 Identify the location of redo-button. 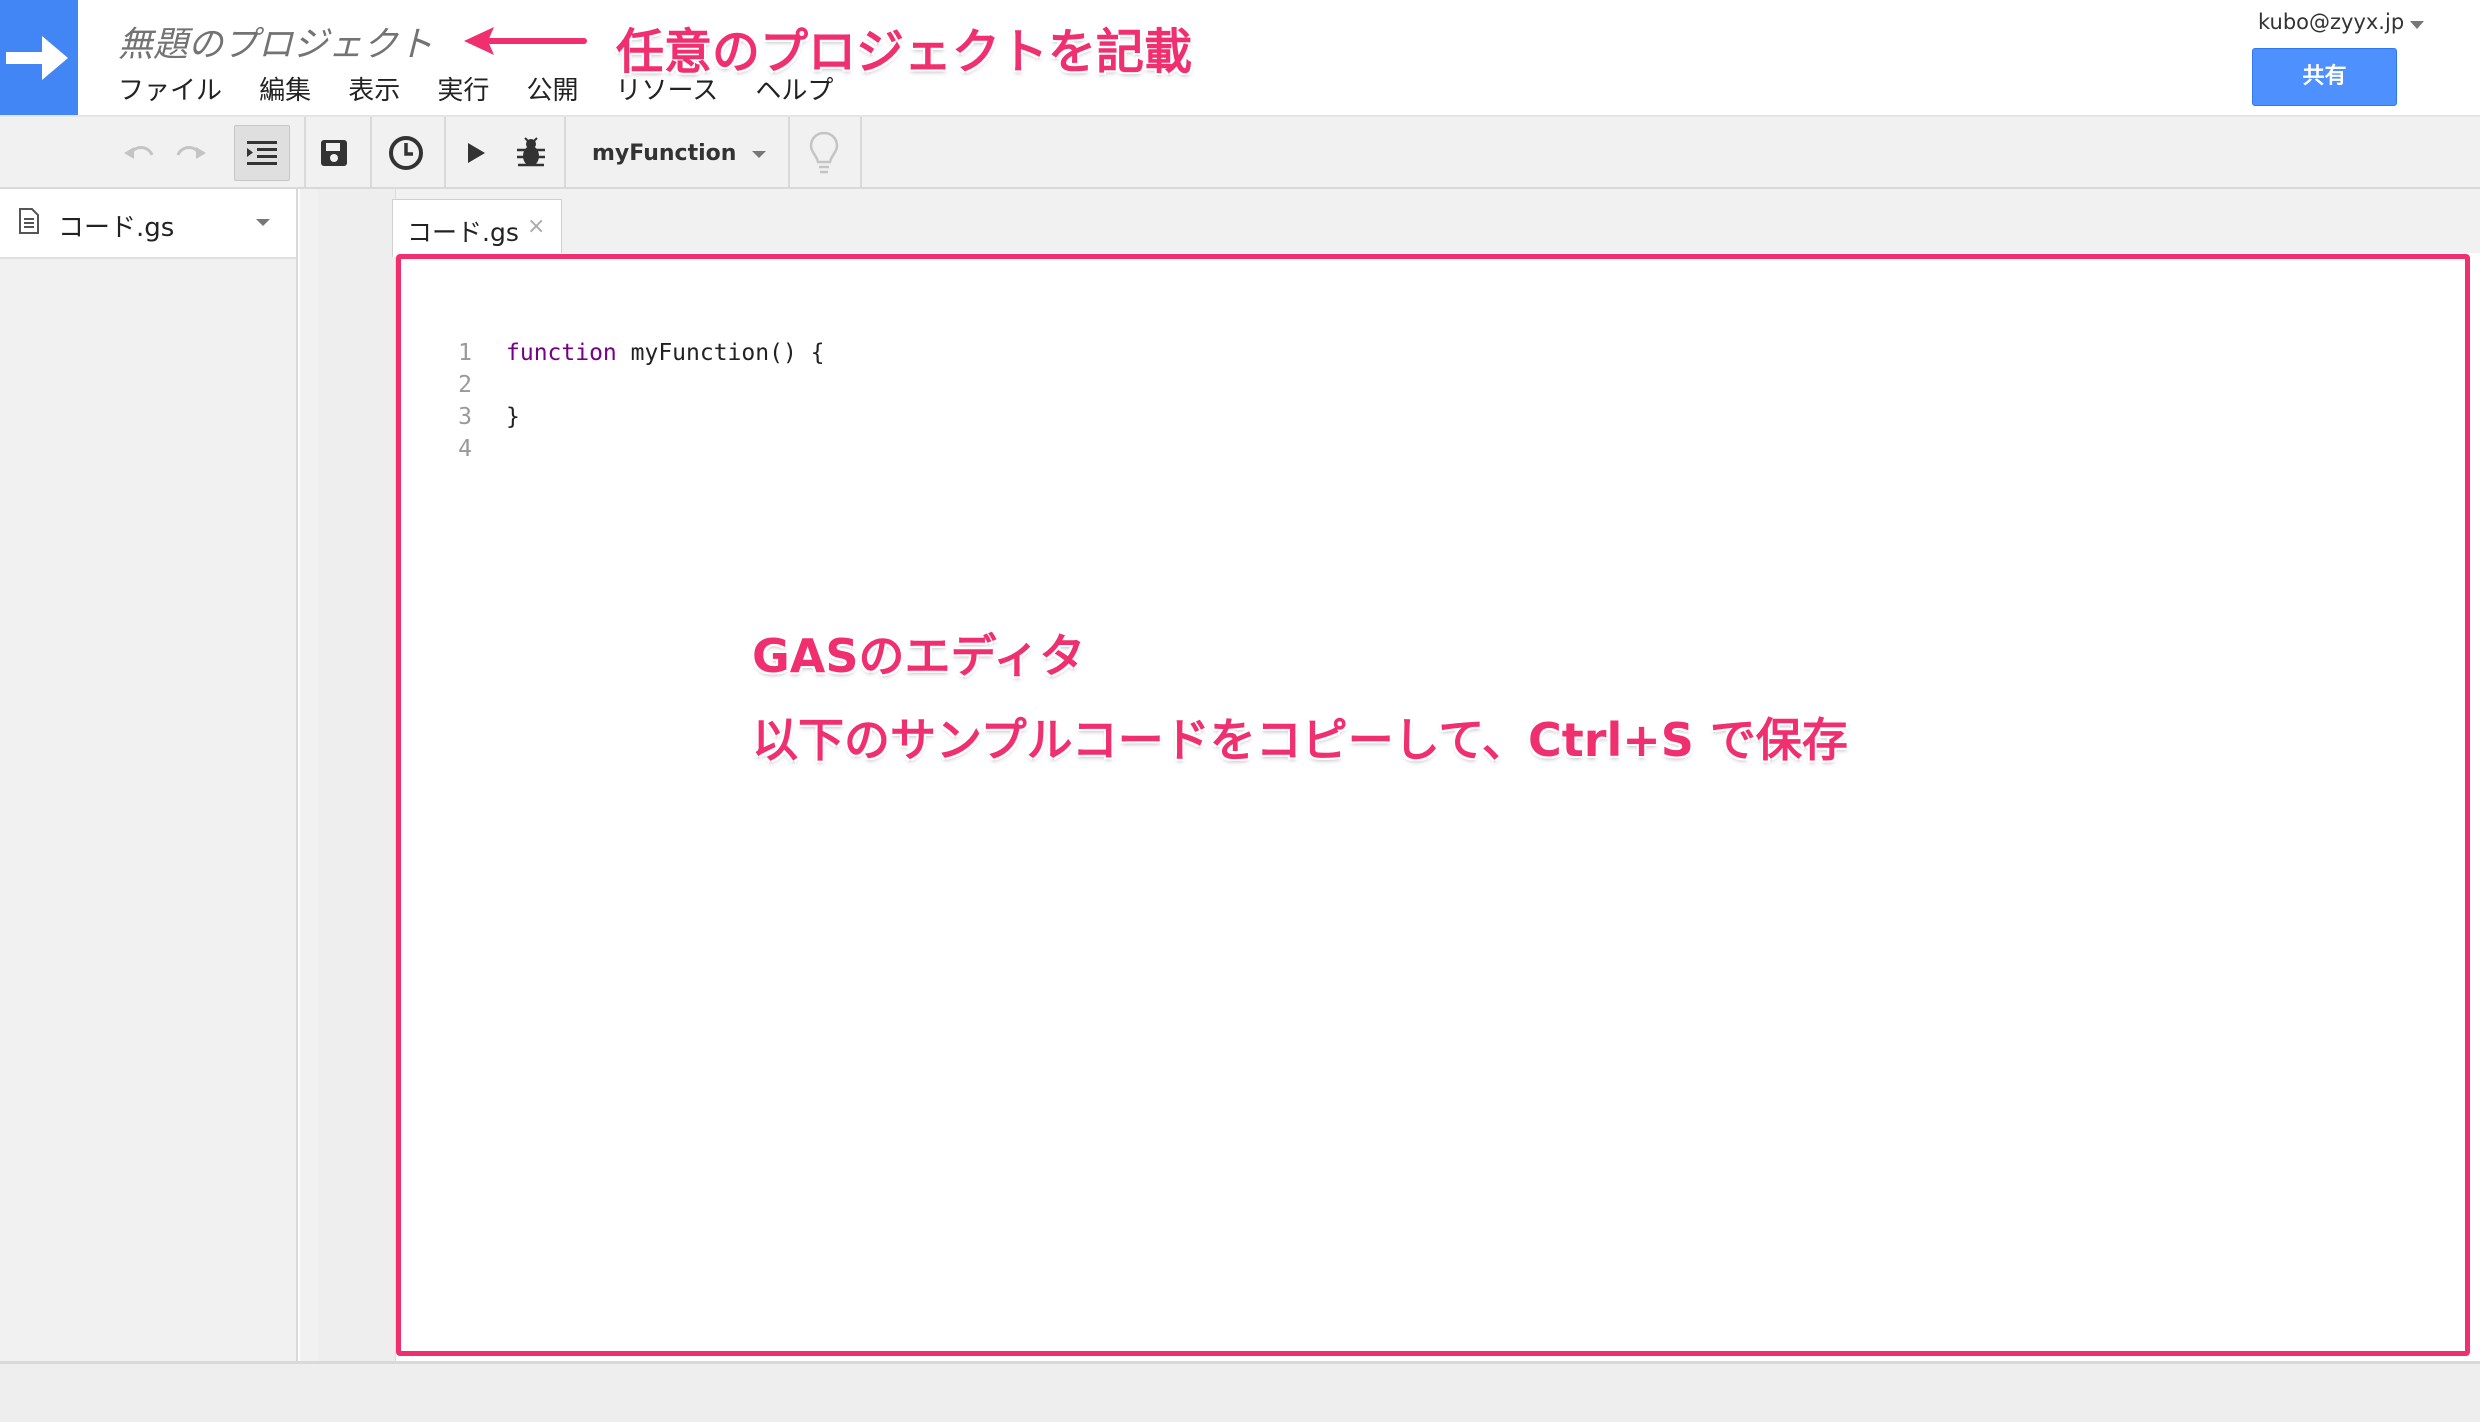
(191, 153).